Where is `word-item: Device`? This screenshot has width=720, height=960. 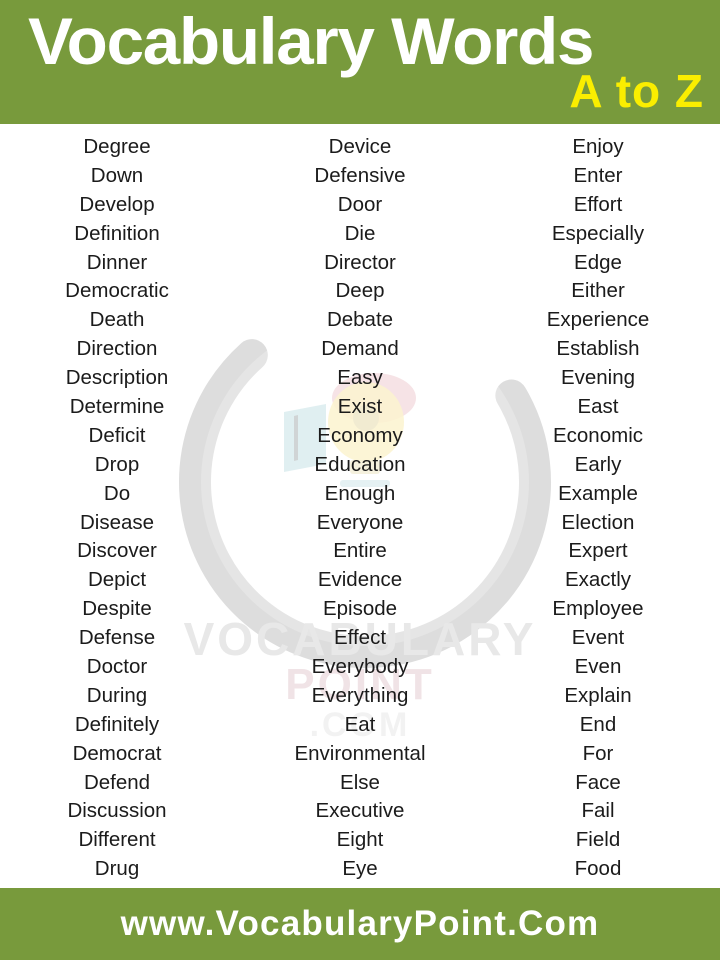 word-item: Device is located at coordinates (360, 146).